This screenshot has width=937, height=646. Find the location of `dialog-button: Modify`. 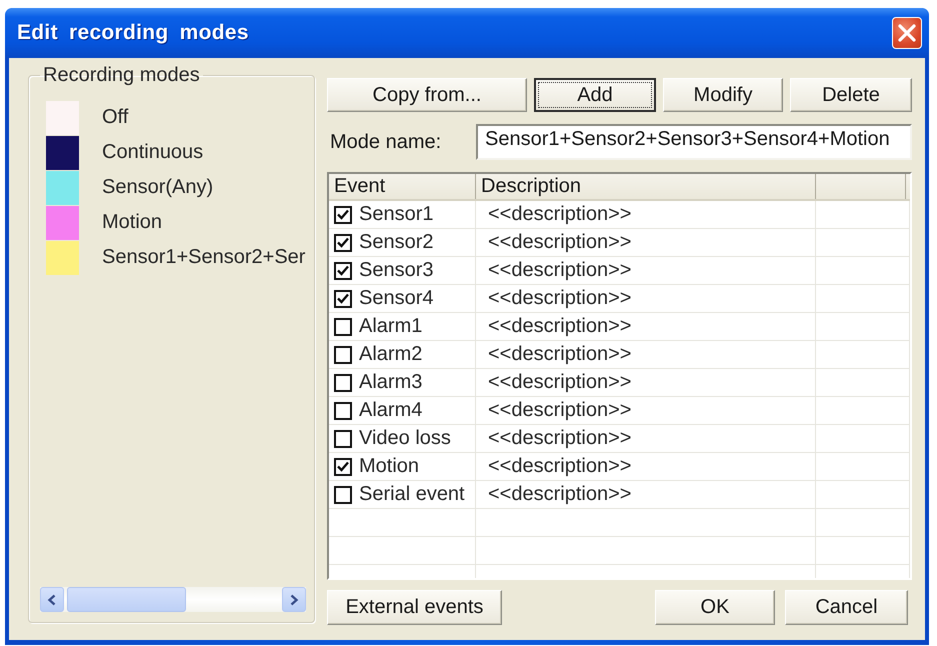

dialog-button: Modify is located at coordinates (723, 95).